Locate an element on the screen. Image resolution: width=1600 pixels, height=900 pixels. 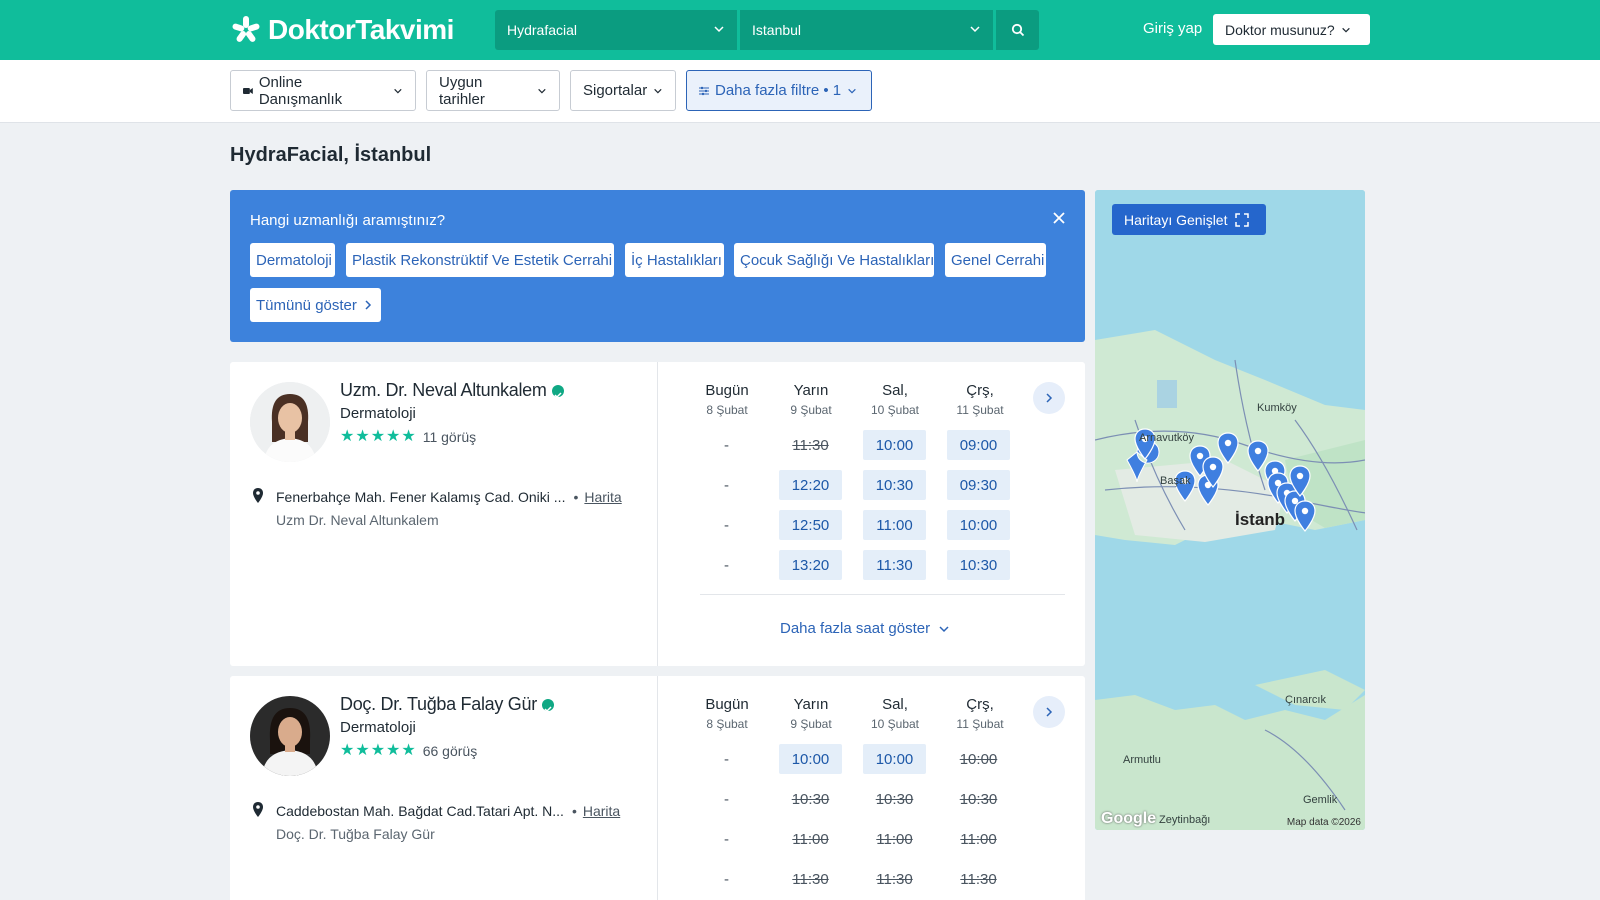
city-select-value: Istanbul is located at coordinates (777, 30).